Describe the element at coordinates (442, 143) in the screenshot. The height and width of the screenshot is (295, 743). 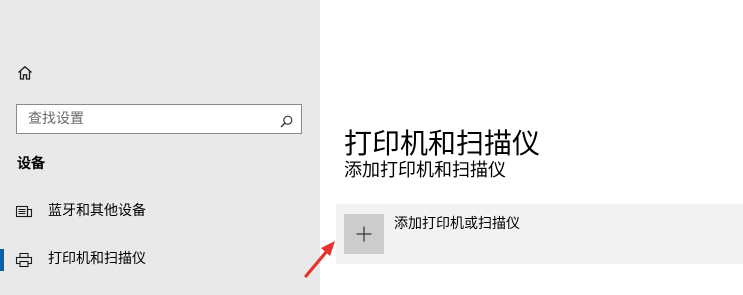
I see `page-title: 打印机和扫描仪` at that location.